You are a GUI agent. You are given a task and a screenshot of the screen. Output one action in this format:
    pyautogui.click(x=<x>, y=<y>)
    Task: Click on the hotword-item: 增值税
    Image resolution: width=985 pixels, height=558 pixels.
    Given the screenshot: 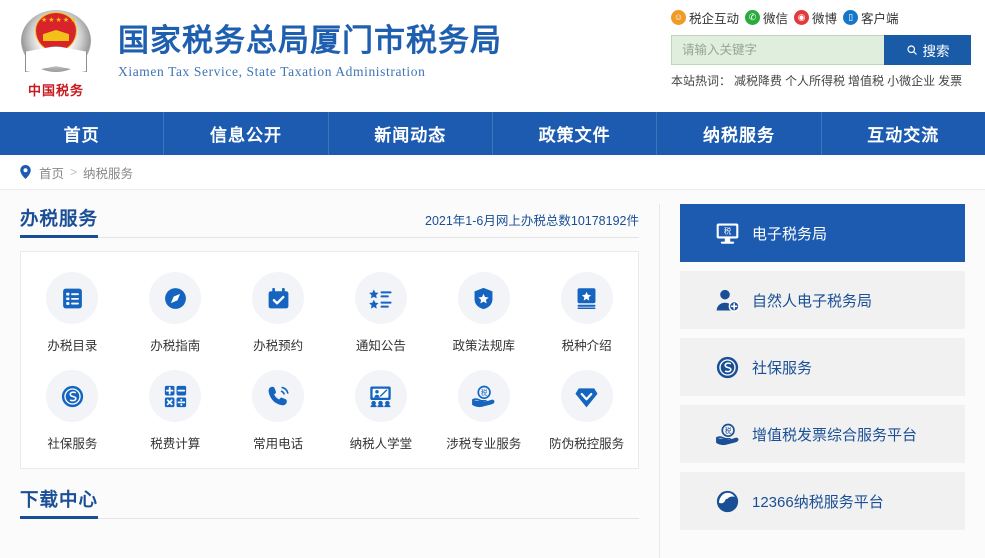 What is the action you would take?
    pyautogui.click(x=866, y=81)
    